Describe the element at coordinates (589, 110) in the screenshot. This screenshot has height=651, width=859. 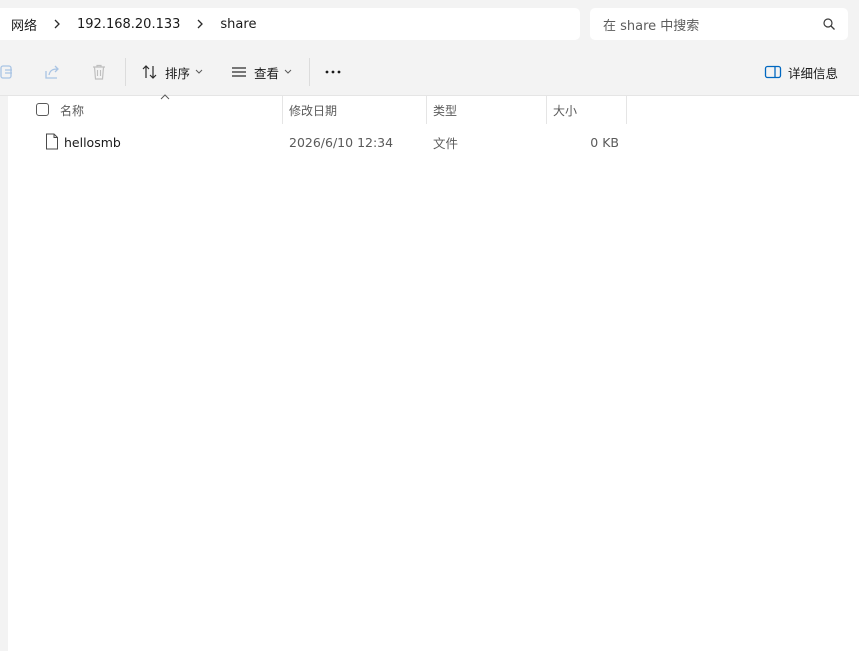
I see `column-header-size: 大小` at that location.